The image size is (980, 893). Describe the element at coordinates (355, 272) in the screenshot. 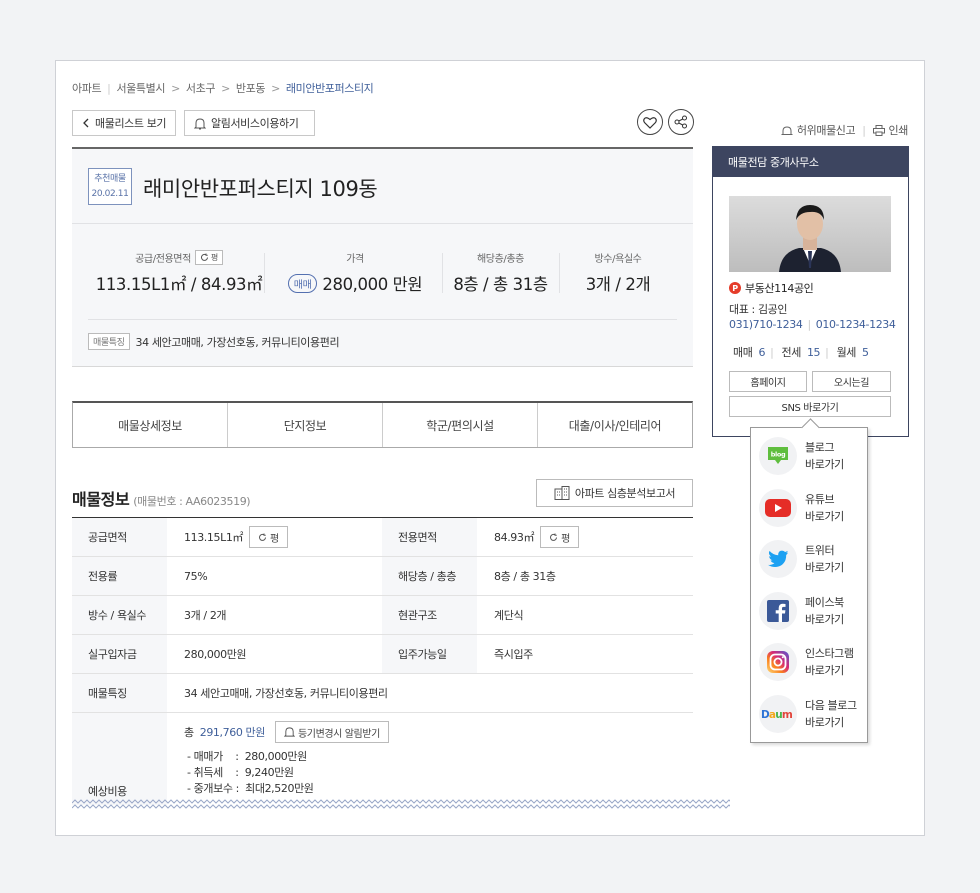

I see `price-stat: 가격 매매 280,000 만원` at that location.